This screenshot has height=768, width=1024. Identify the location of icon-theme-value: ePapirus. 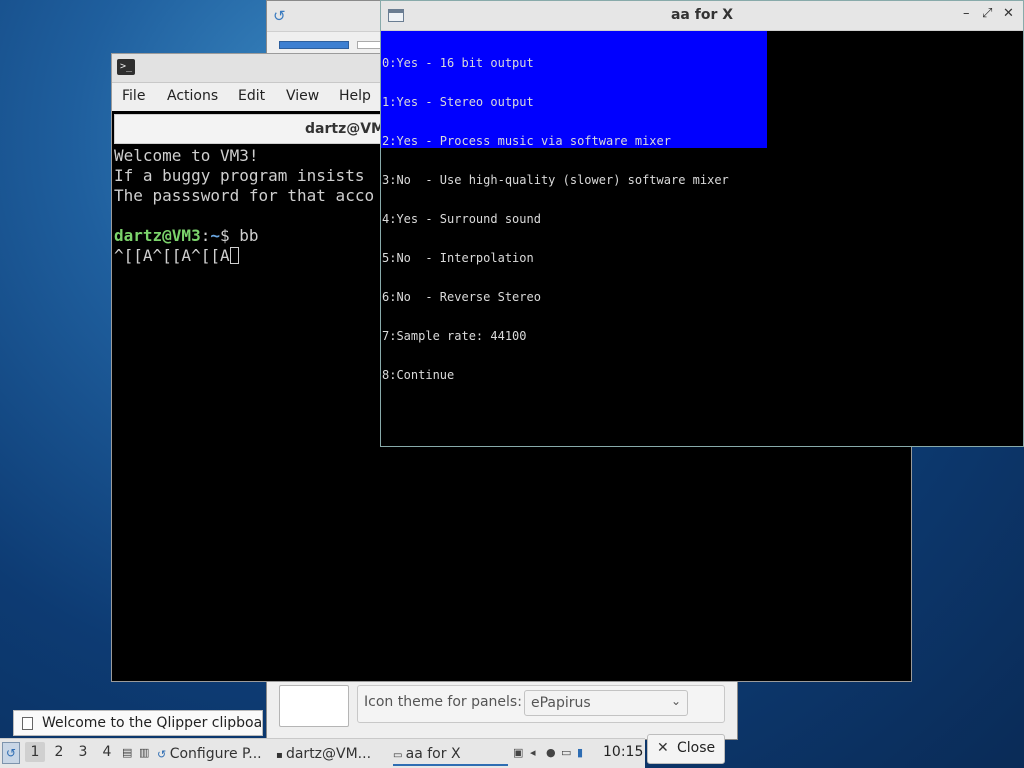
(561, 703).